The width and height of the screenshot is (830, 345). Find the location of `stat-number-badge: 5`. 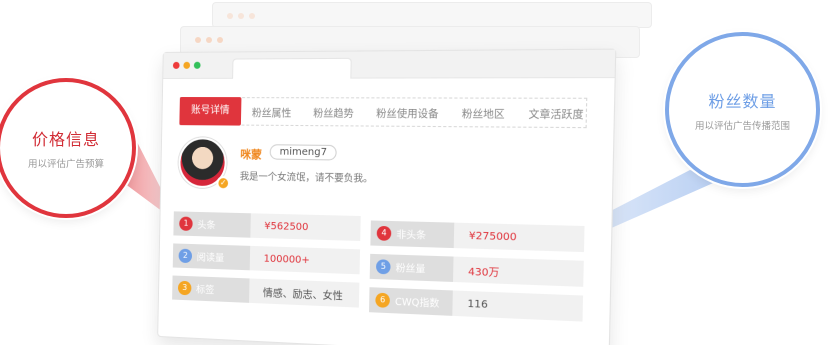

stat-number-badge: 5 is located at coordinates (383, 266).